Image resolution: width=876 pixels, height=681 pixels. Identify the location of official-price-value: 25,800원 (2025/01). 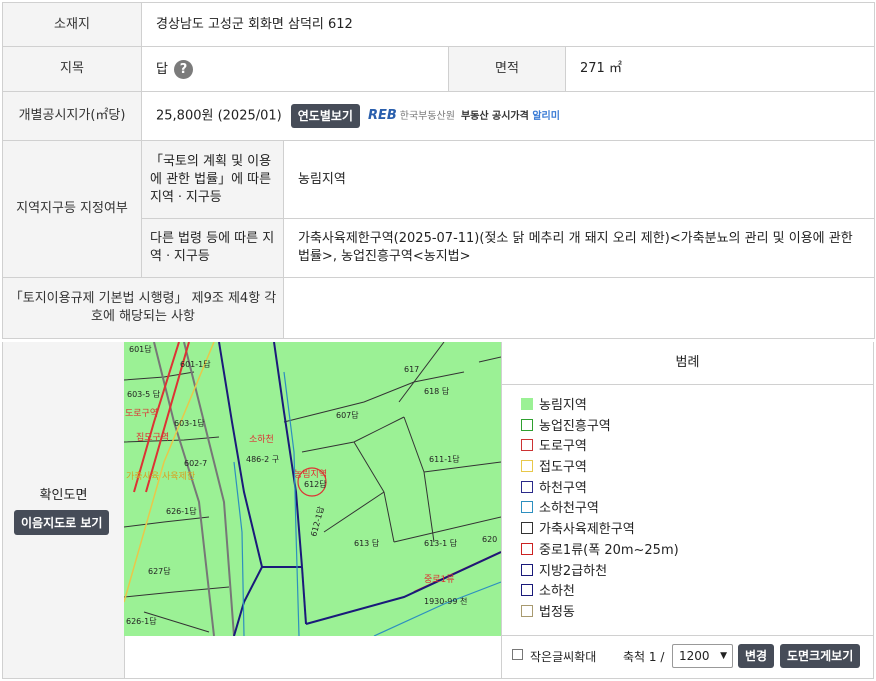
(219, 116).